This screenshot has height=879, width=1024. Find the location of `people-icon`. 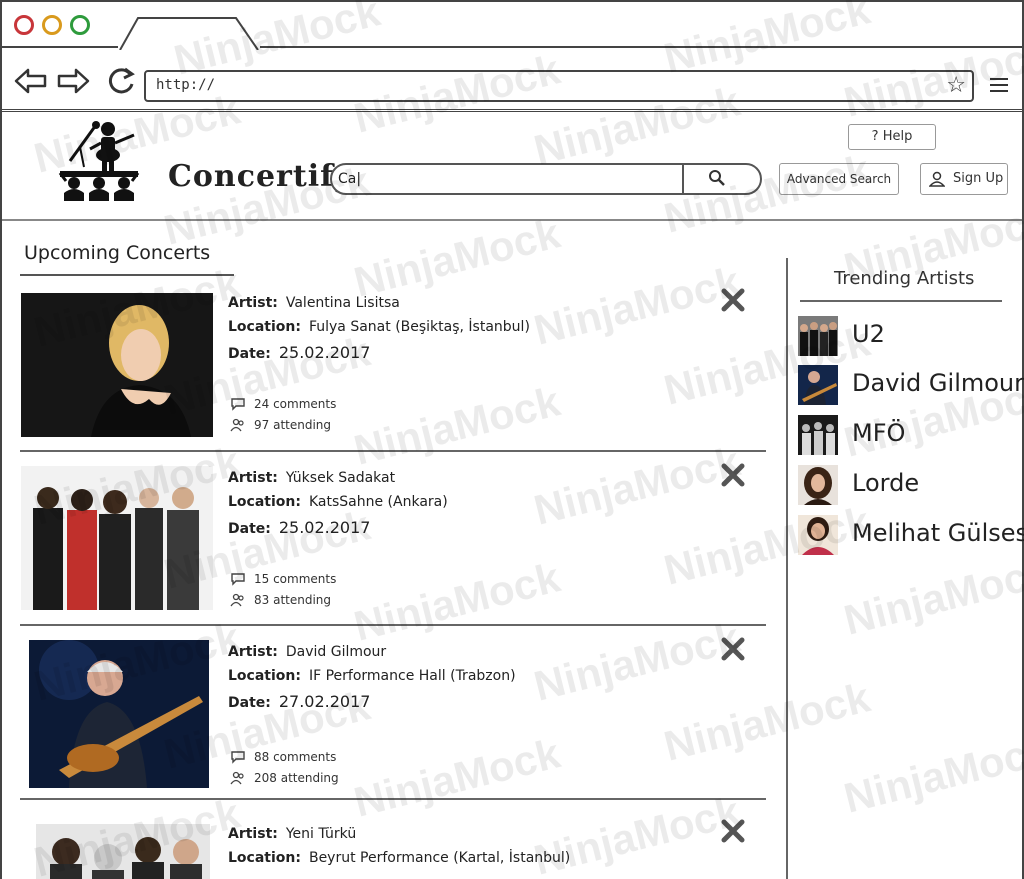

people-icon is located at coordinates (237, 778).